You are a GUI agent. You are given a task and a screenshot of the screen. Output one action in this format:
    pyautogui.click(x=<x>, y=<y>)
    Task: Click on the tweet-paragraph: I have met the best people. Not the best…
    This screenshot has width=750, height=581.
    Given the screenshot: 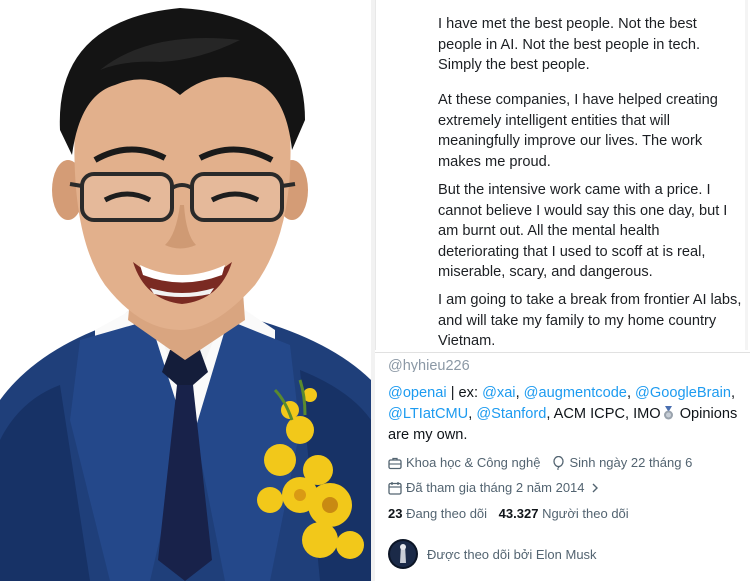 What is the action you would take?
    pyautogui.click(x=569, y=44)
    